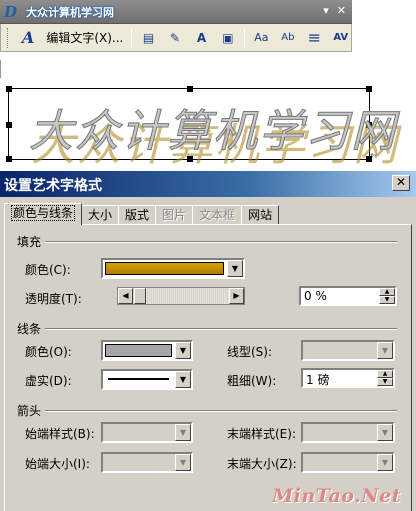 This screenshot has height=511, width=416. What do you see at coordinates (48, 352) in the screenshot?
I see `line-color-label: 颜色(O):` at bounding box center [48, 352].